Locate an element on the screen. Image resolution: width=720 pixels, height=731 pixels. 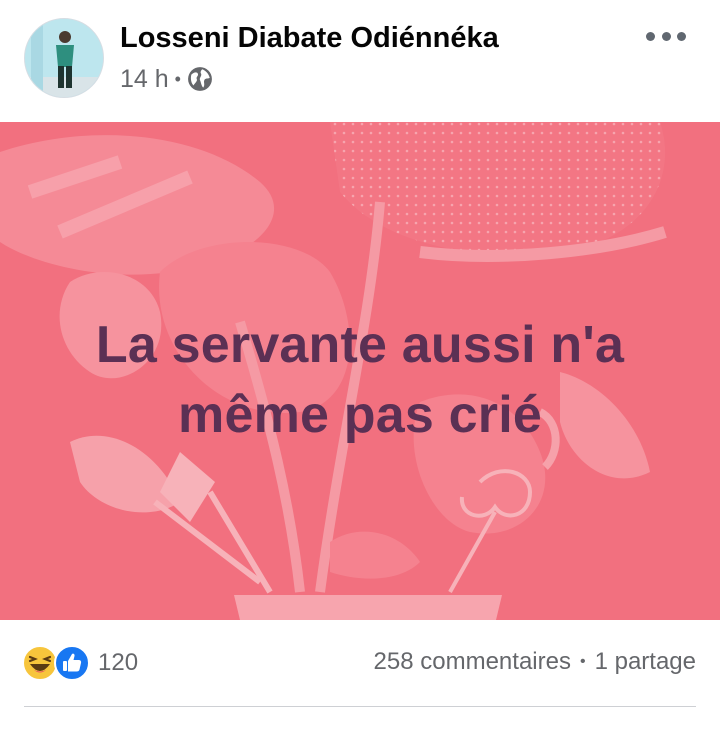
engagement-stats: 258 commentaires • 1 partage is located at coordinates (535, 662).